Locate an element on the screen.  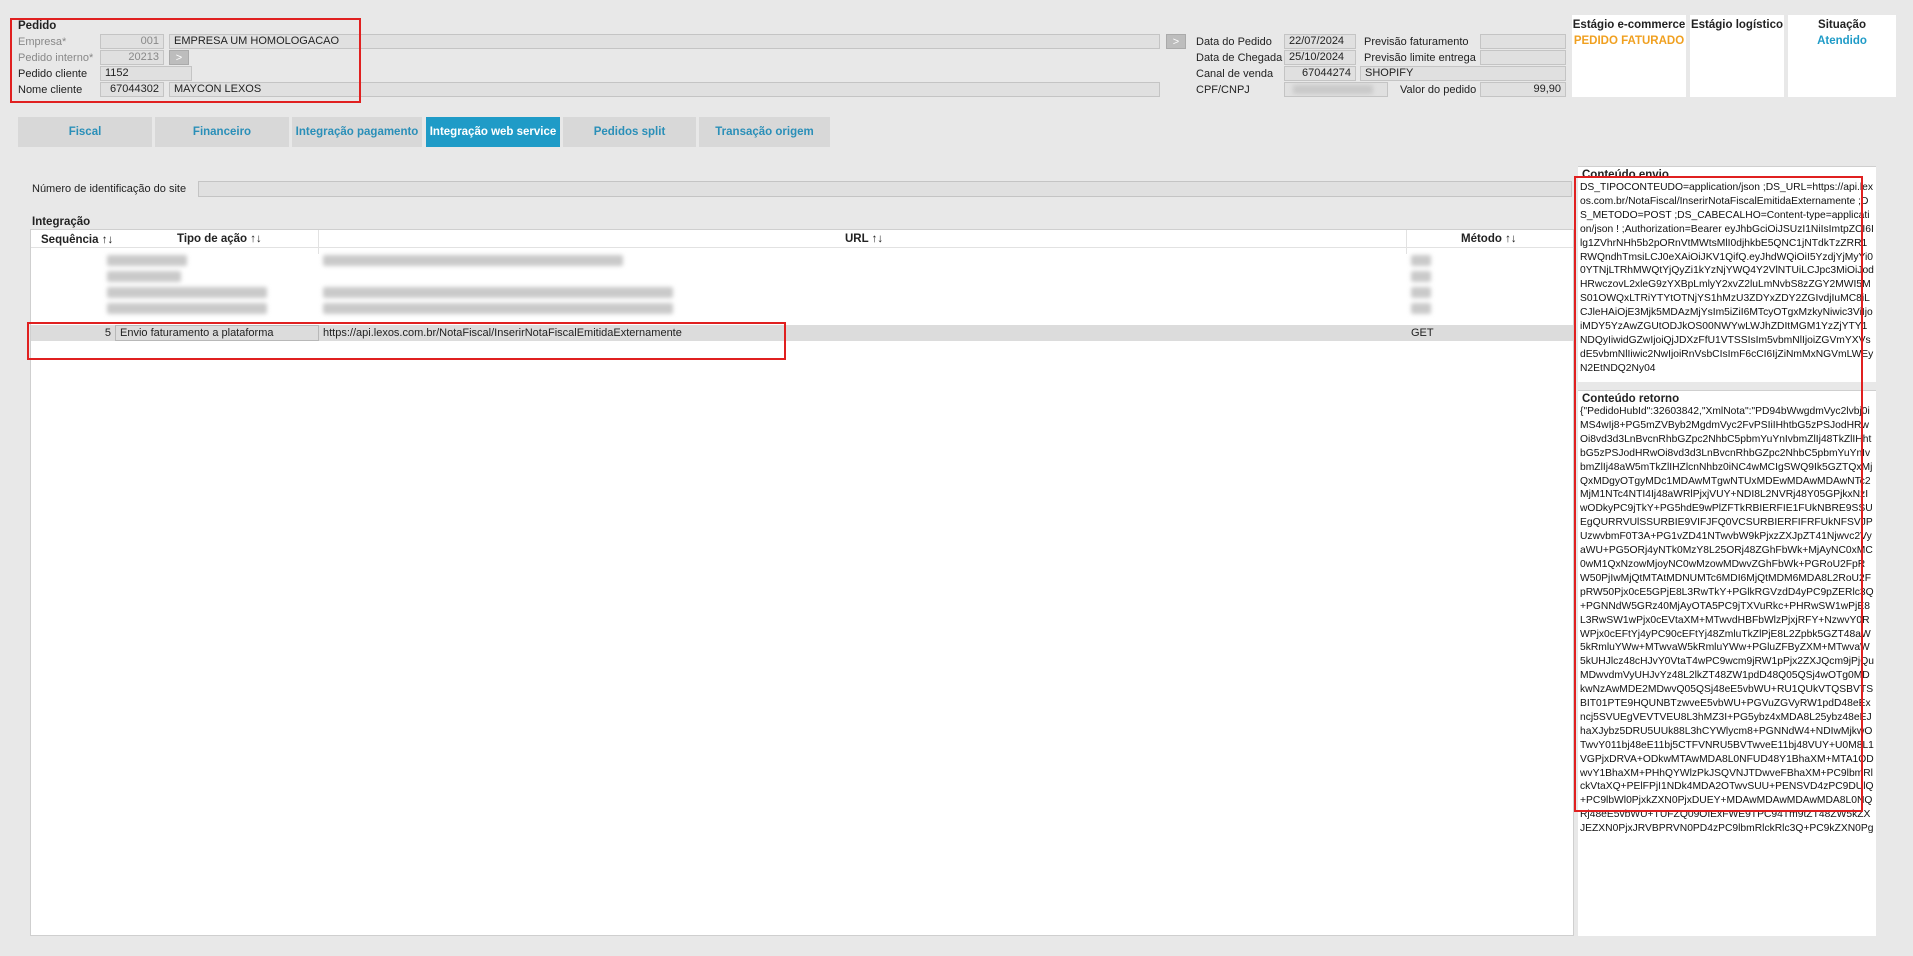
empresa-name-field: EMPRESA UM HOMOLOGACAO is located at coordinates (664, 41).